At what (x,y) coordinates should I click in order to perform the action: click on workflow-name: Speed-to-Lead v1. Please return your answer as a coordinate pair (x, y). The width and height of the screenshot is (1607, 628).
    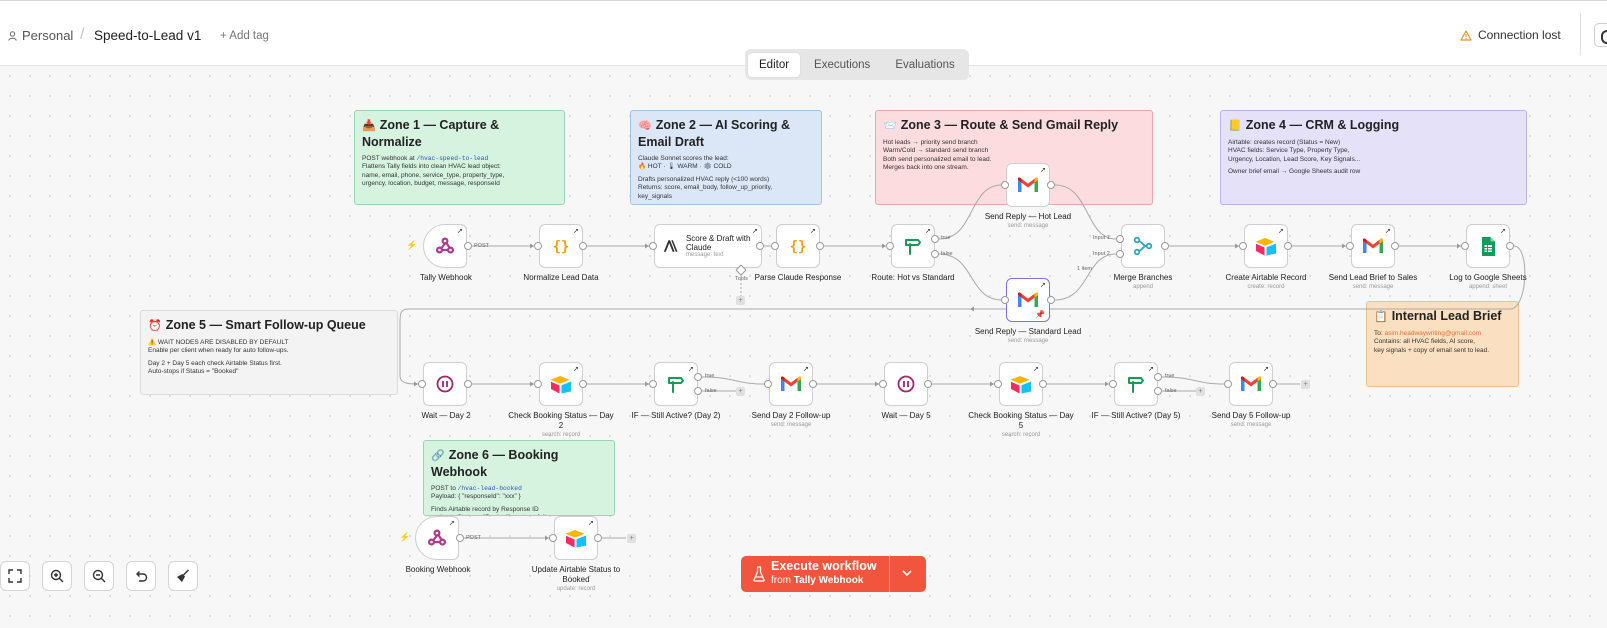
    Looking at the image, I should click on (147, 35).